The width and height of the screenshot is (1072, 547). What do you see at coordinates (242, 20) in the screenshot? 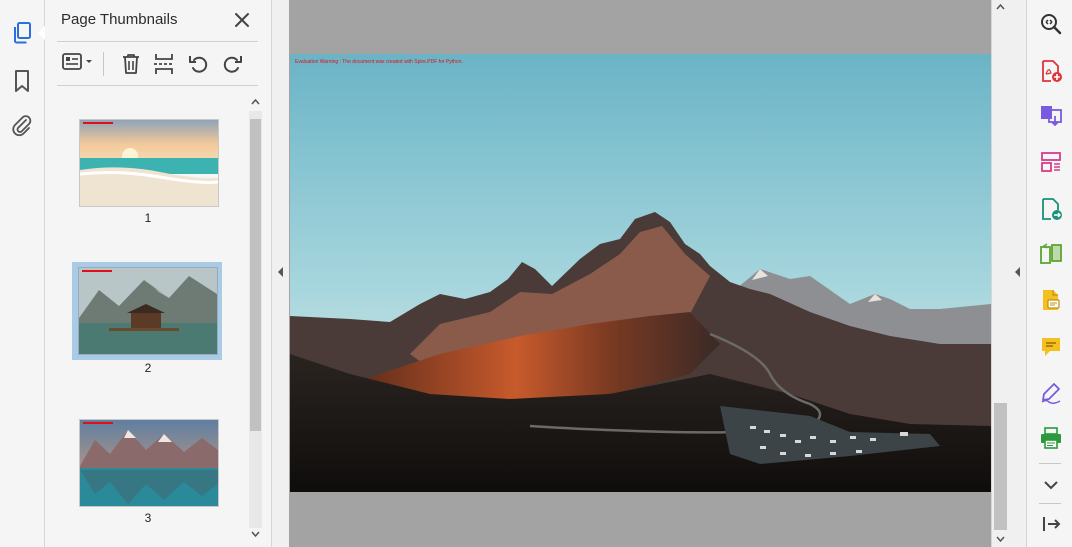
I see `close-icon` at bounding box center [242, 20].